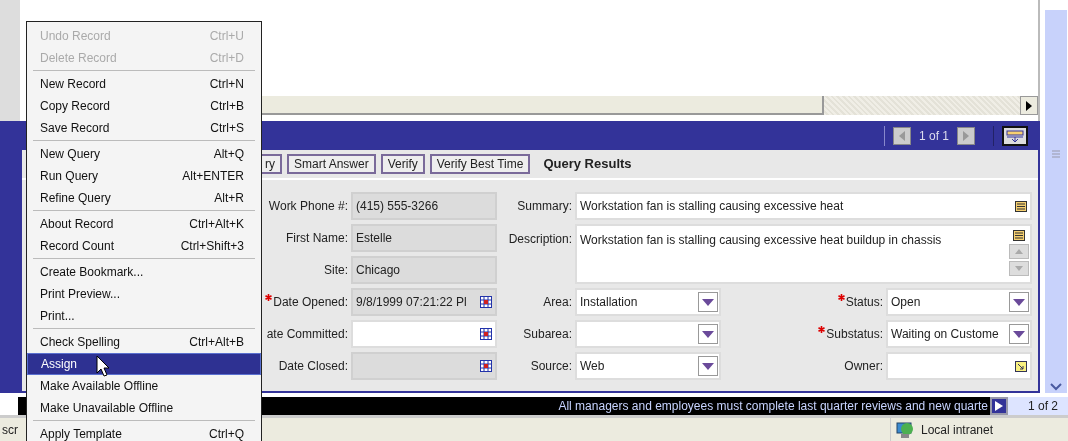 The width and height of the screenshot is (1068, 441). What do you see at coordinates (144, 198) in the screenshot?
I see `menu-item: Refine Query Alt+R` at bounding box center [144, 198].